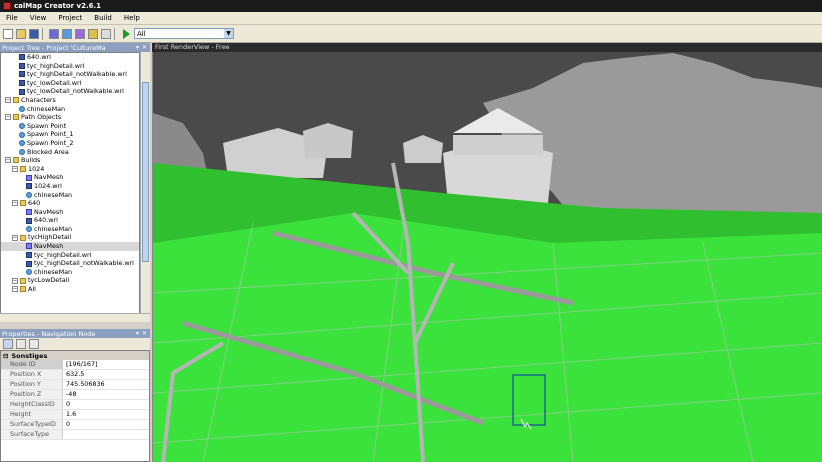 This screenshot has height=462, width=822. I want to click on property-row: Position Z -48, so click(75, 395).